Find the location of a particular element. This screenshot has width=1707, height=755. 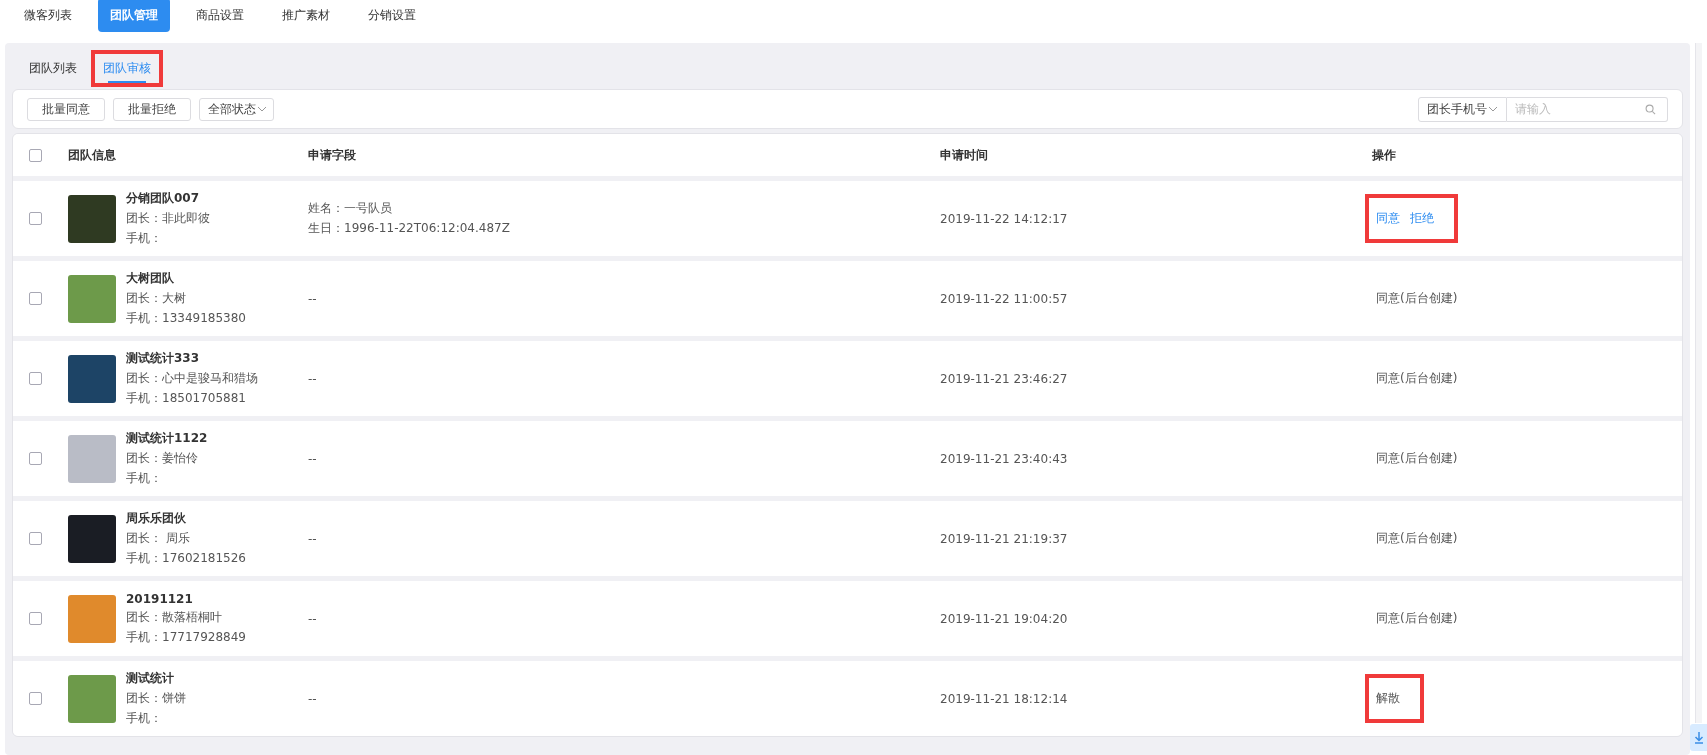

team-name: 20191121 is located at coordinates (159, 598).